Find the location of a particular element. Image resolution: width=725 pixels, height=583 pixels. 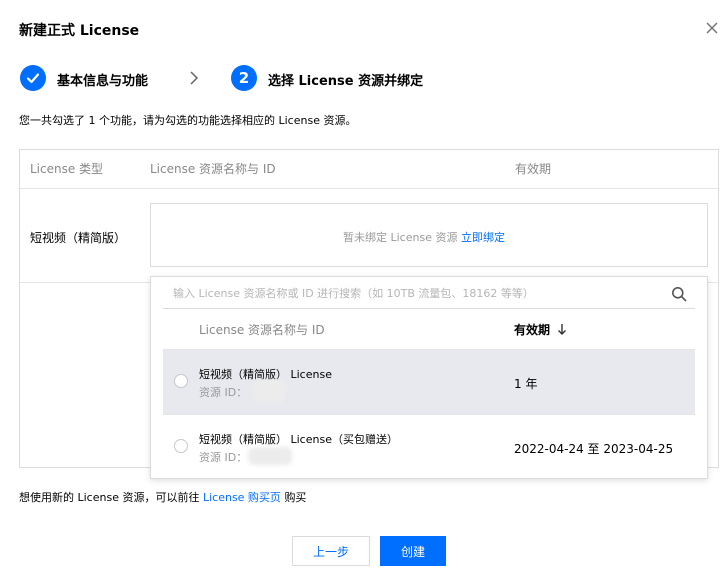

search-icon is located at coordinates (679, 294).